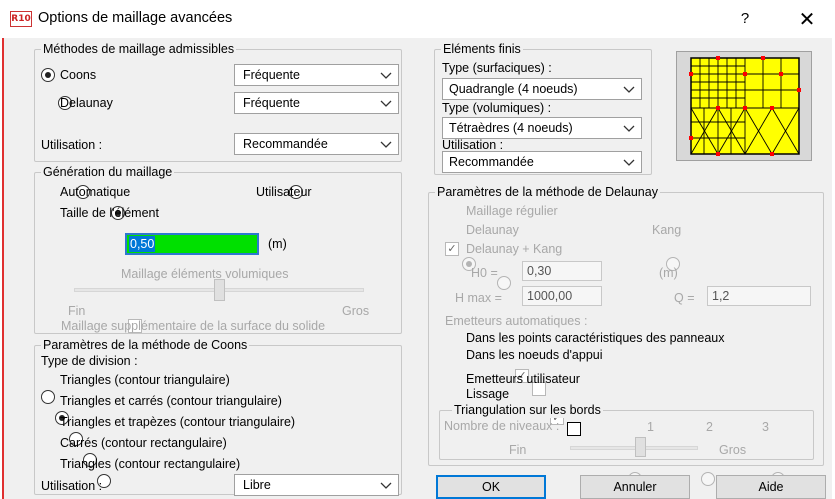  I want to click on volume-type-select: Tétraèdres (4 noeuds), so click(542, 128).